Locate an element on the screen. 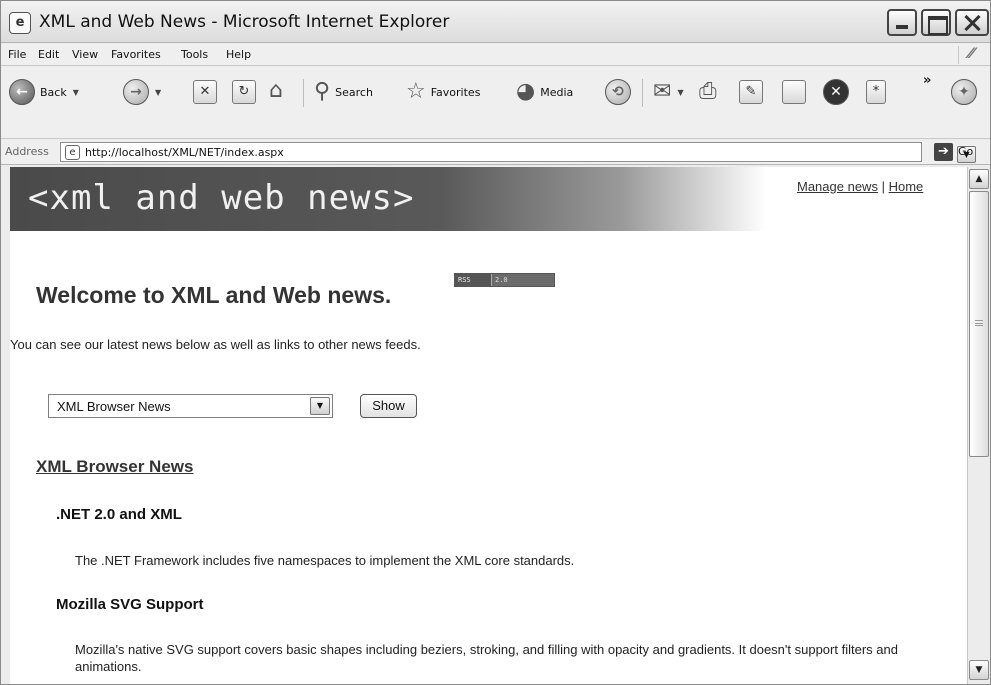 This screenshot has height=685, width=991. favorites-star-icon: ☆ is located at coordinates (416, 91).